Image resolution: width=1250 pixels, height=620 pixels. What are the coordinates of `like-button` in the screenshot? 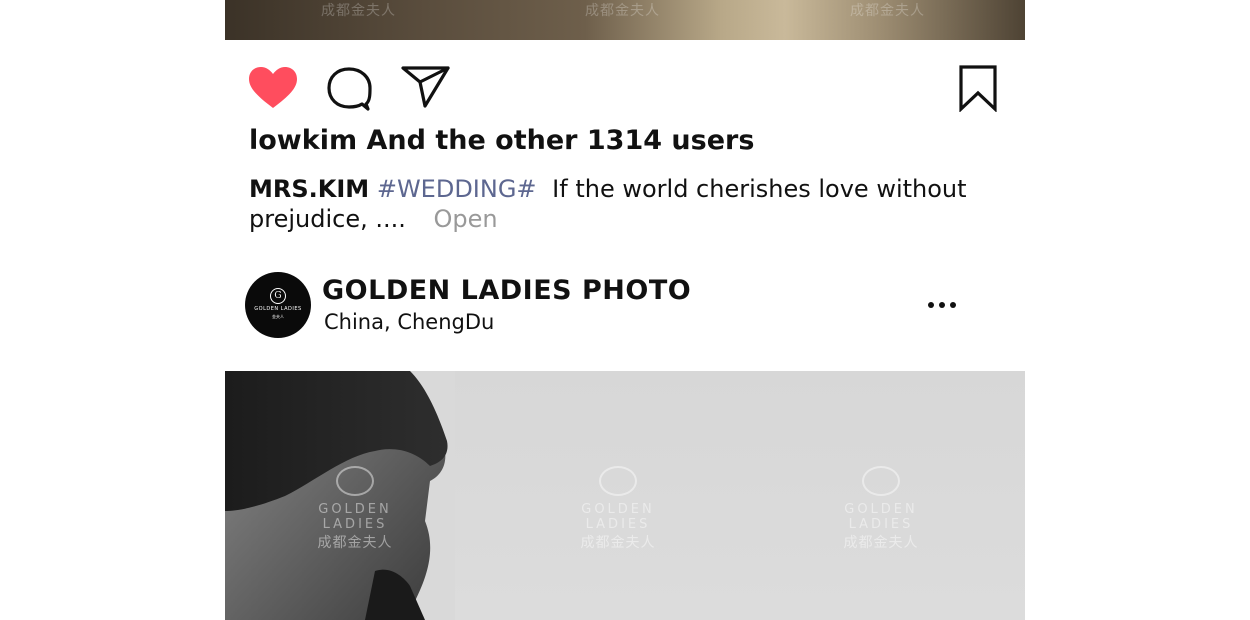 It's located at (273, 88).